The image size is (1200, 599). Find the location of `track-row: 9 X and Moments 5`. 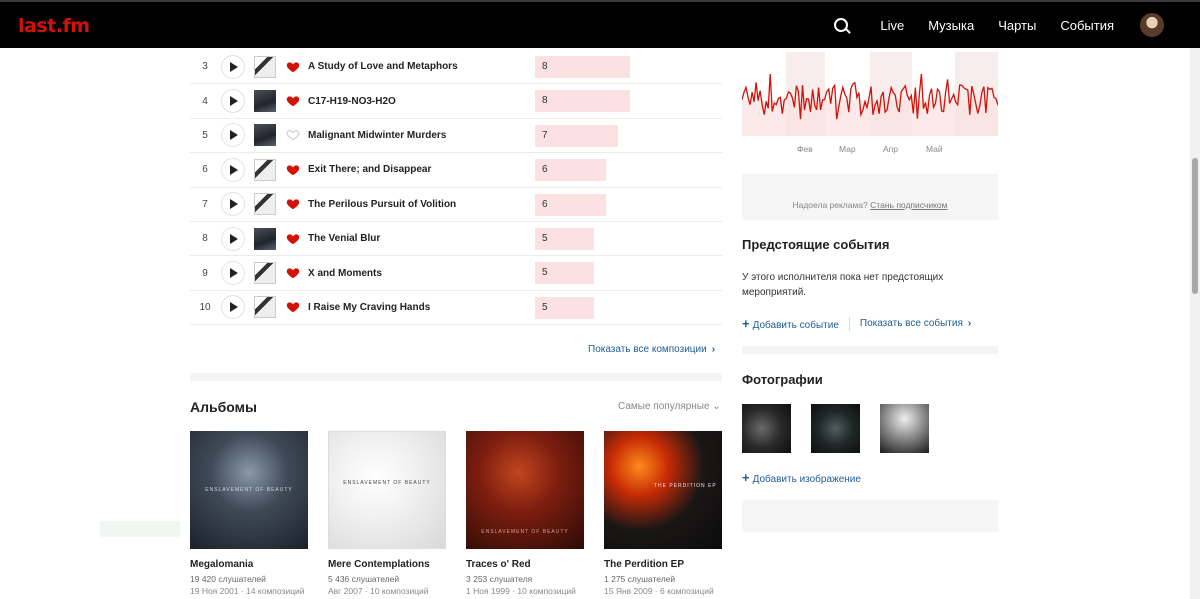

track-row: 9 X and Moments 5 is located at coordinates (456, 273).